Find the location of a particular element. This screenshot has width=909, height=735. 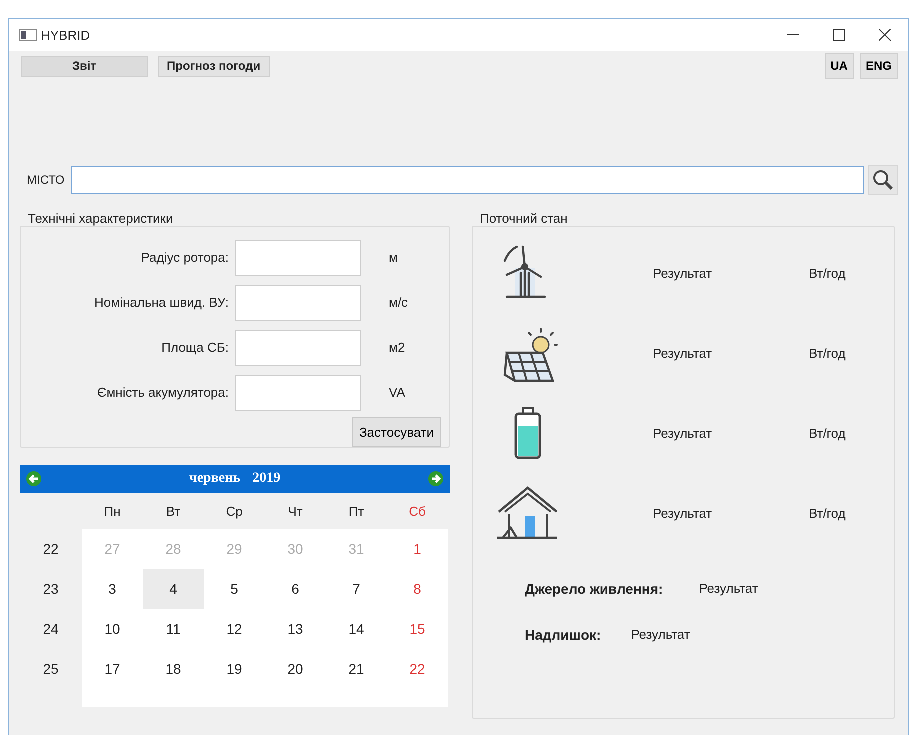

calendar-day: 20 is located at coordinates (295, 669).